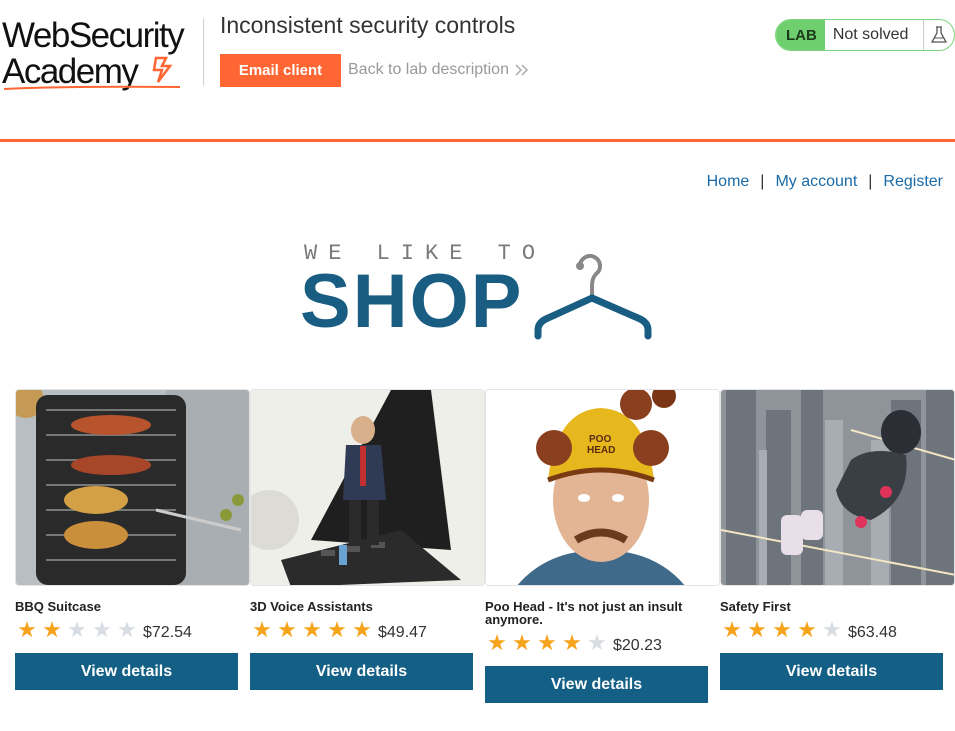 Image resolution: width=955 pixels, height=731 pixels. Describe the element at coordinates (602, 487) in the screenshot. I see `product-image-poo-head: POO HEAD` at that location.